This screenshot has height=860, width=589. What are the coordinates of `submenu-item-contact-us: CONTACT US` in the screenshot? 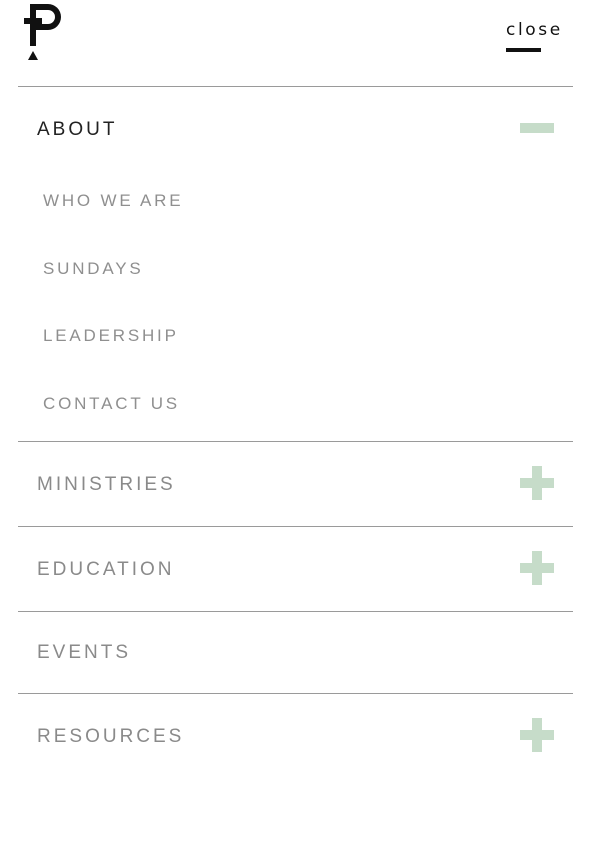 It's located at (295, 408).